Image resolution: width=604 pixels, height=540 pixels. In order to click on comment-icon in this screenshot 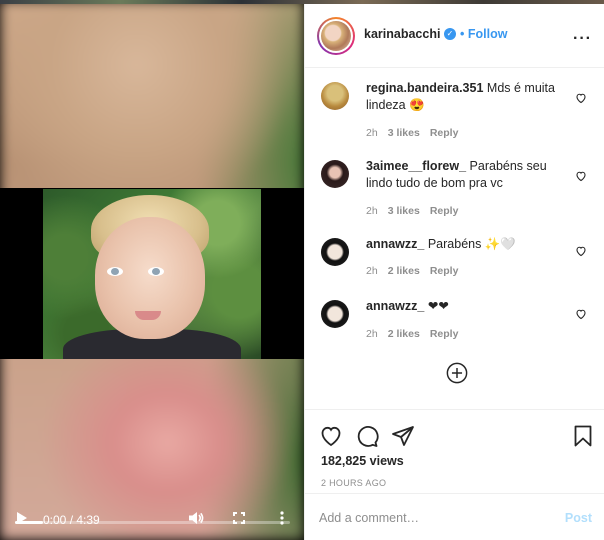, I will do `click(367, 436)`.